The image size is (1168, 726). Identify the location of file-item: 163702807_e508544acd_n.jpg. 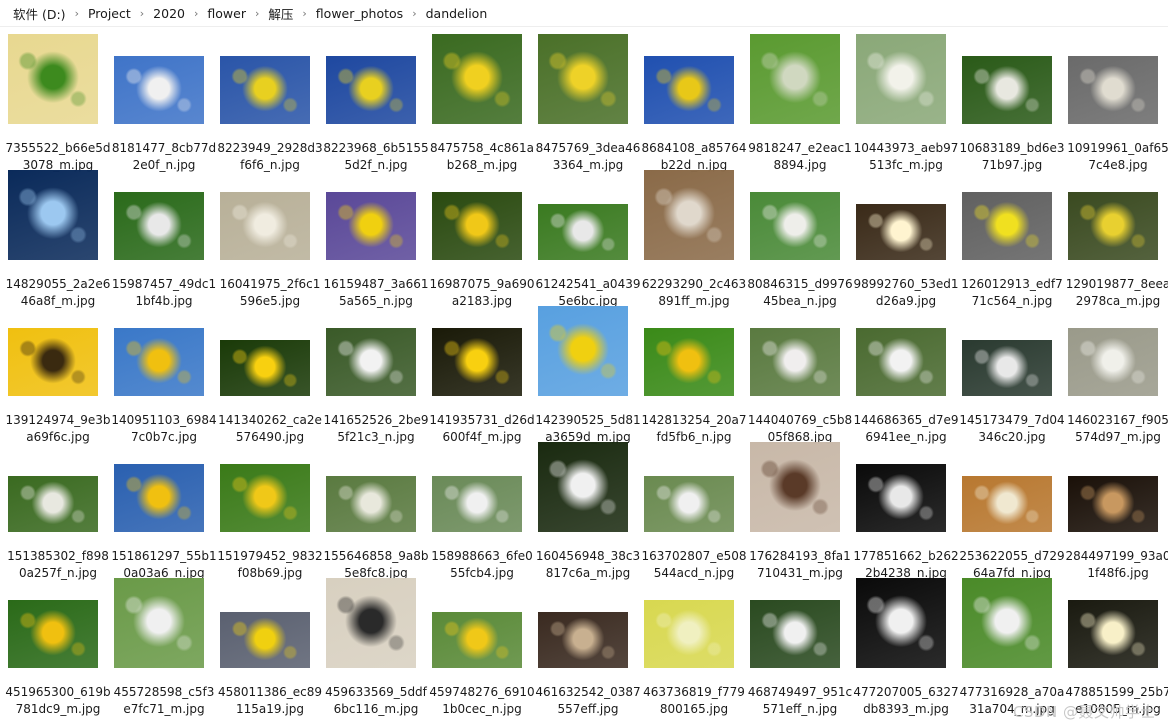
(694, 511).